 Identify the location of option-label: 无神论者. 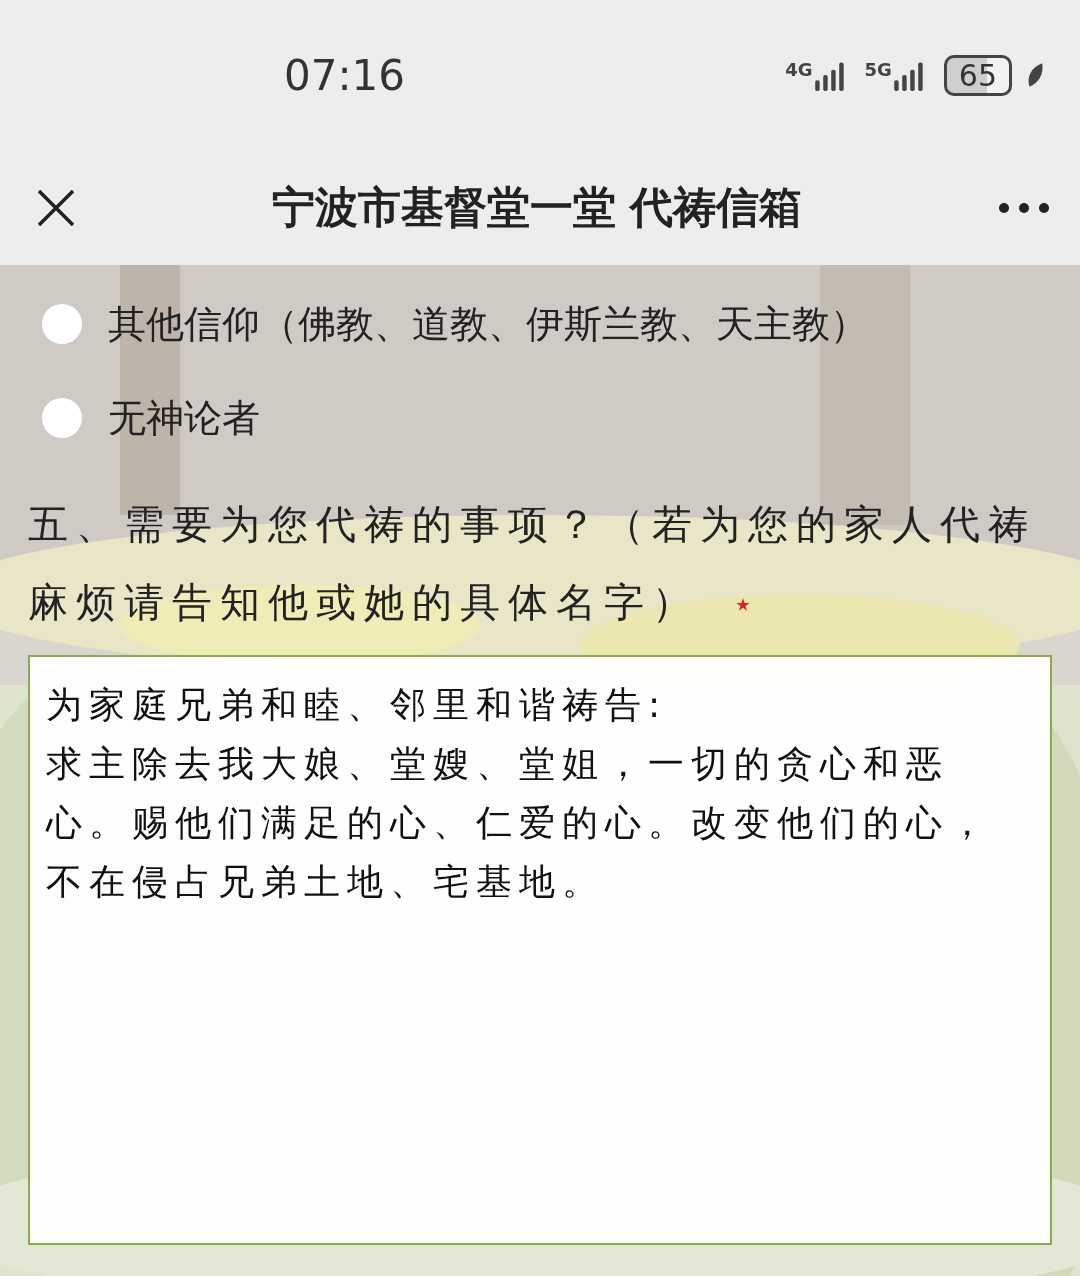
(184, 418).